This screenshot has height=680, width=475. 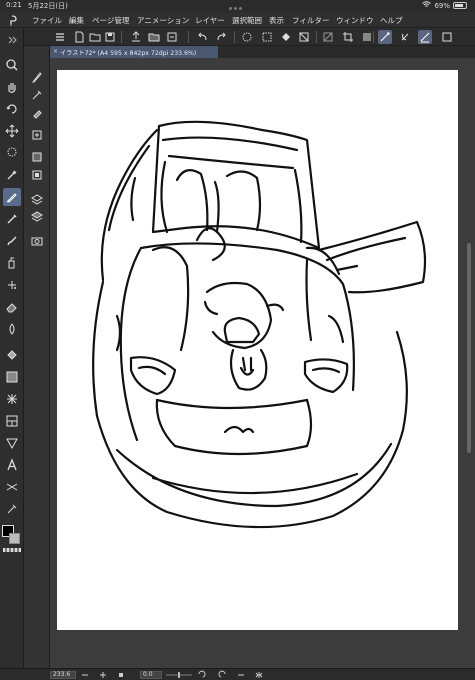 What do you see at coordinates (276, 20) in the screenshot?
I see `menu-view: 表示` at bounding box center [276, 20].